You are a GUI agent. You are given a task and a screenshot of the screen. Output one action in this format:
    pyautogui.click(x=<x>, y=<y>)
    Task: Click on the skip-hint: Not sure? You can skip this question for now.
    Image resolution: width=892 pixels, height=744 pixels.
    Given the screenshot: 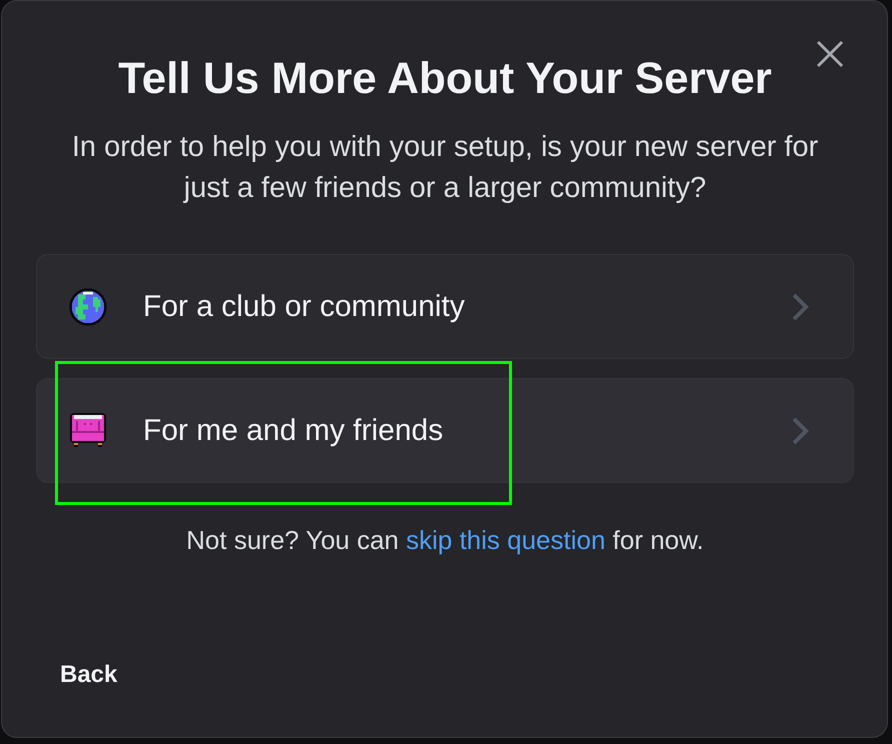 What is the action you would take?
    pyautogui.click(x=445, y=540)
    